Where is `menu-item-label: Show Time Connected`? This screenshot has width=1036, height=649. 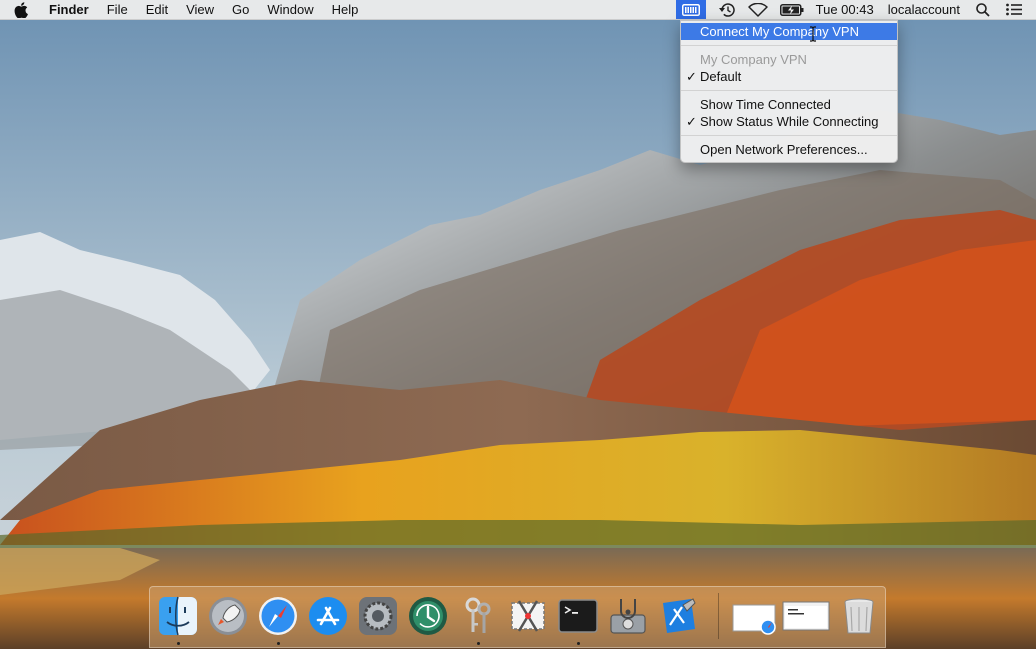 menu-item-label: Show Time Connected is located at coordinates (765, 104).